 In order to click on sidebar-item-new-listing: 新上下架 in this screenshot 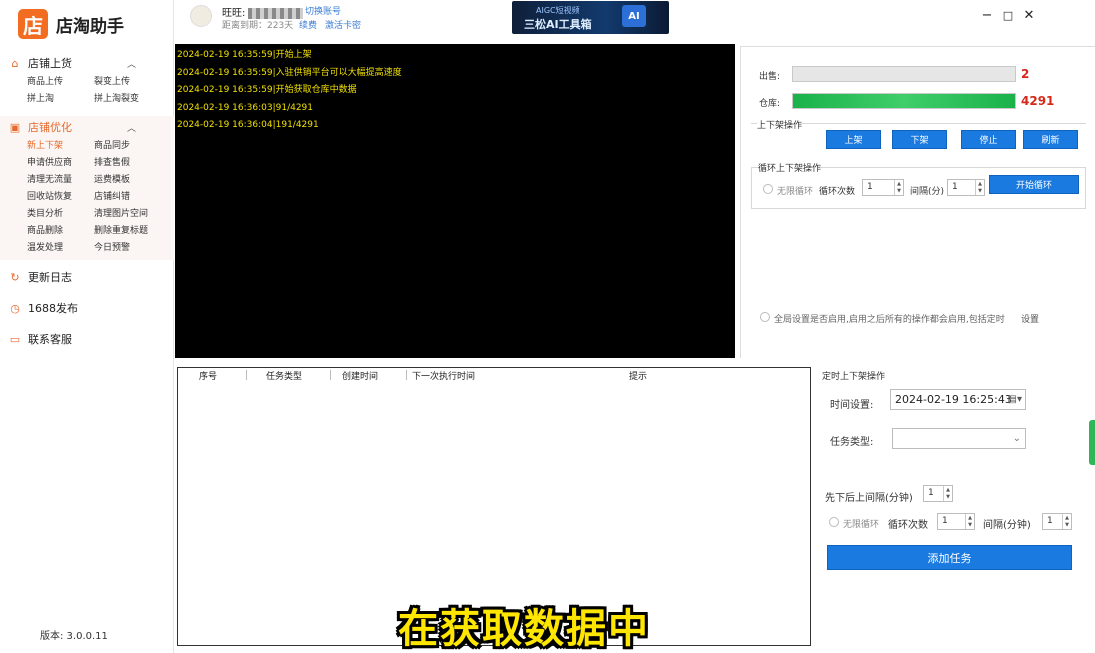, I will do `click(60, 146)`.